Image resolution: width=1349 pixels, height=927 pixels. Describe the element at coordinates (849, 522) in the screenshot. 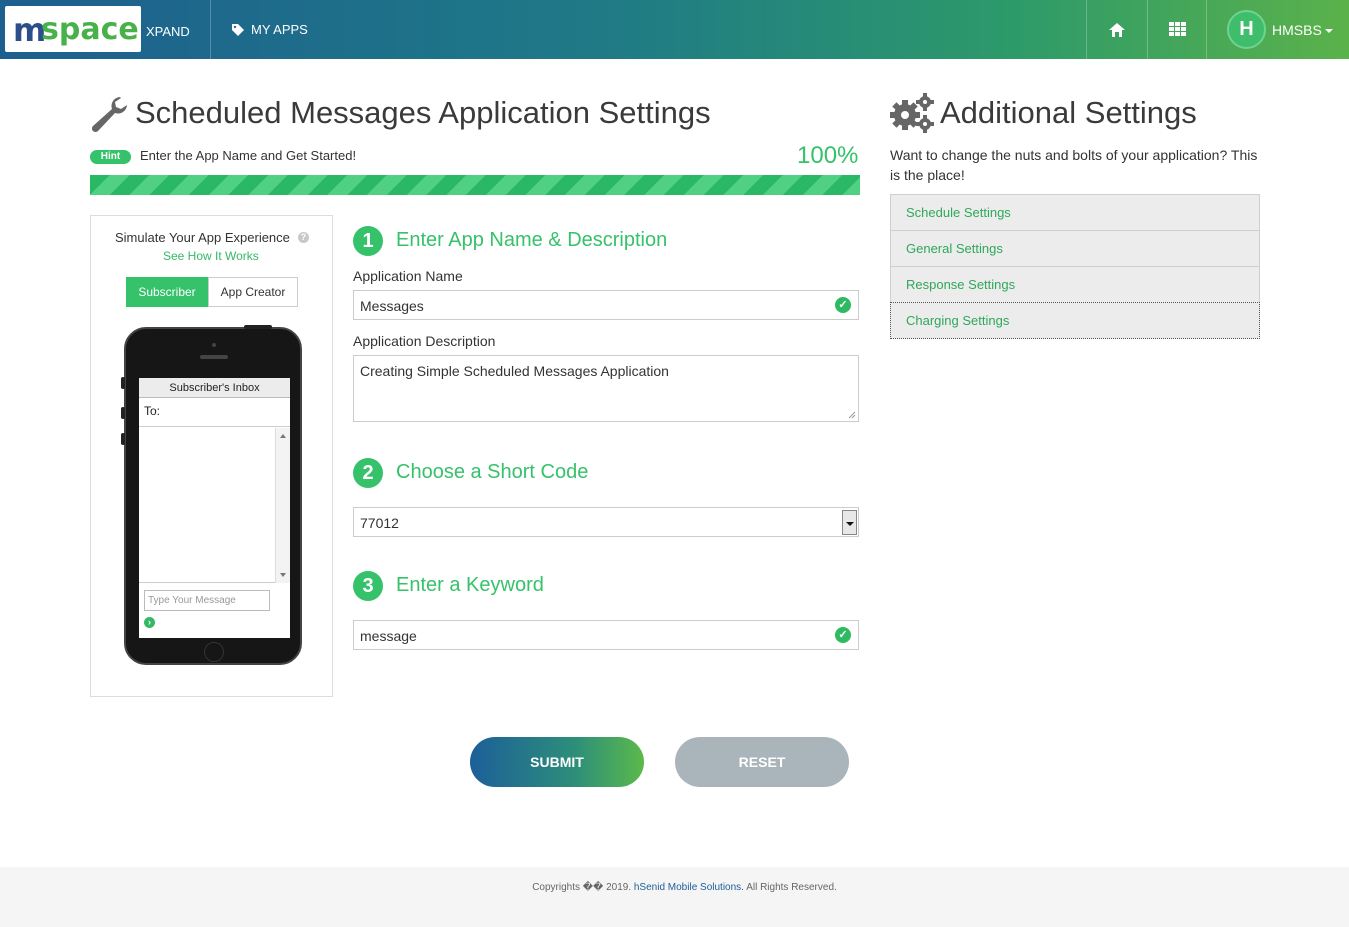

I see `dropdown-arrow-icon` at that location.